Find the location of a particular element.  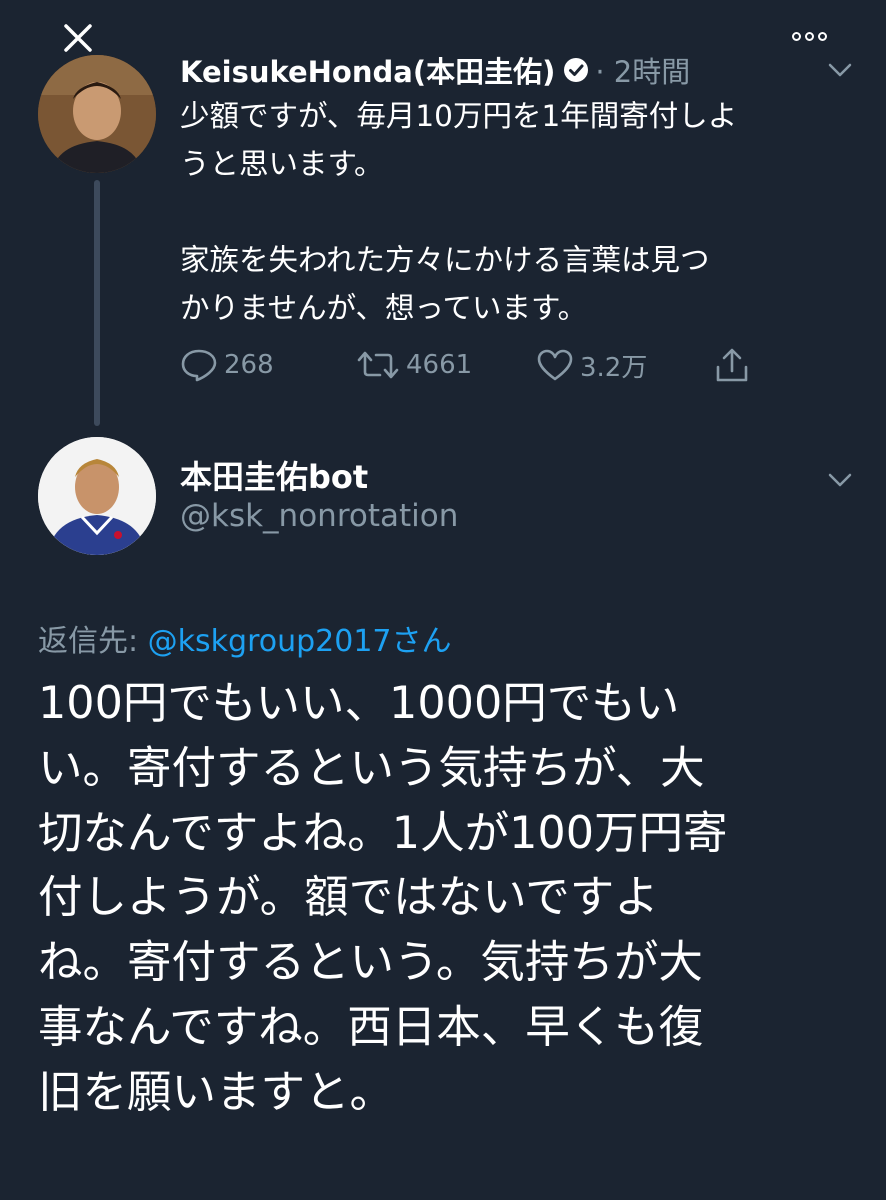

user-handle: @ksk_nonrotation is located at coordinates (319, 516).